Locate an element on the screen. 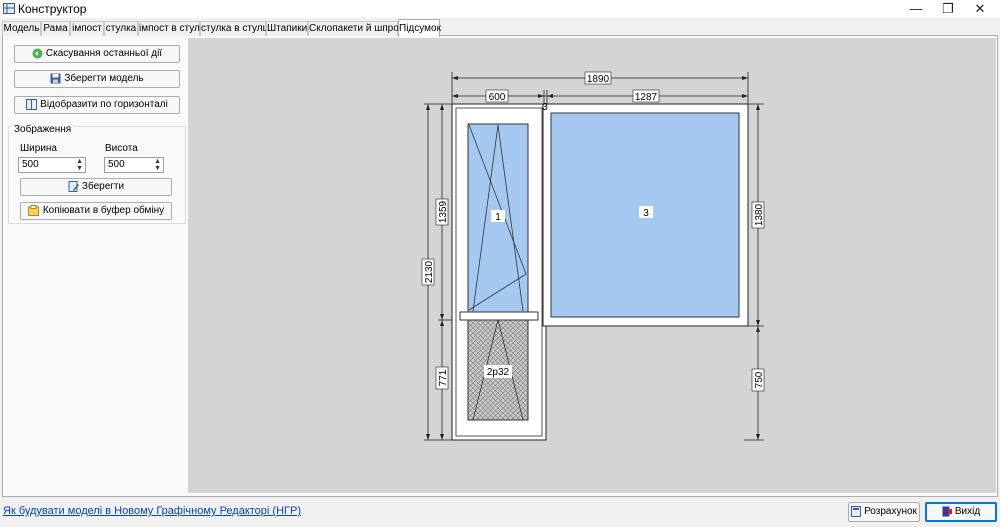 This screenshot has height=527, width=1000. save-model-button: Зберегти модель is located at coordinates (97, 79).